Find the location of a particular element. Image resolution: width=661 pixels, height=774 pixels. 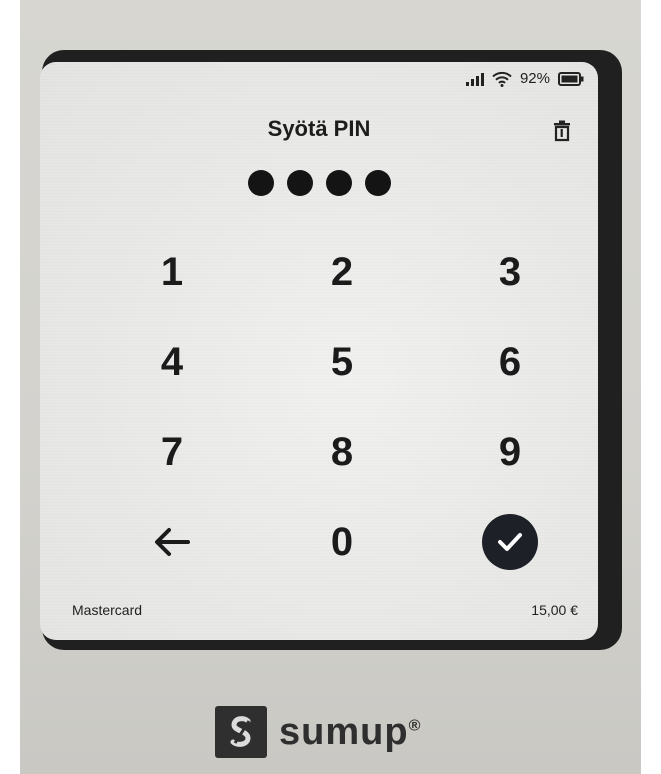

trash-icon is located at coordinates (562, 131).